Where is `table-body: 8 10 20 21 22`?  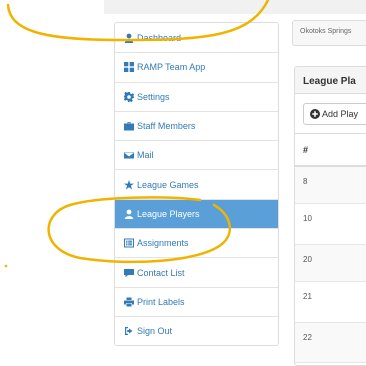 table-body: 8 10 20 21 22 is located at coordinates (330, 265).